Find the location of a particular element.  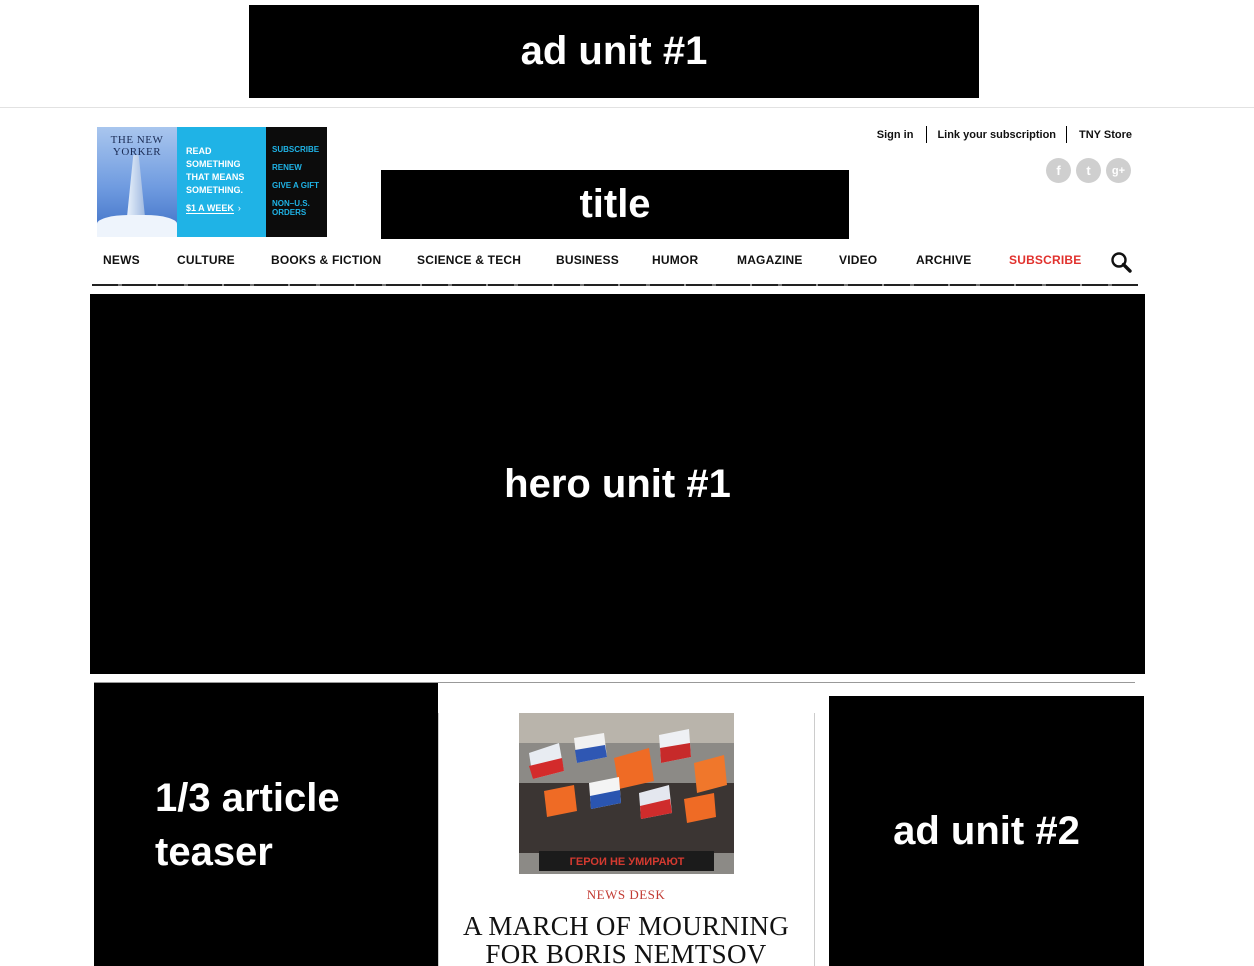

cover-building-illustration is located at coordinates (136, 186).